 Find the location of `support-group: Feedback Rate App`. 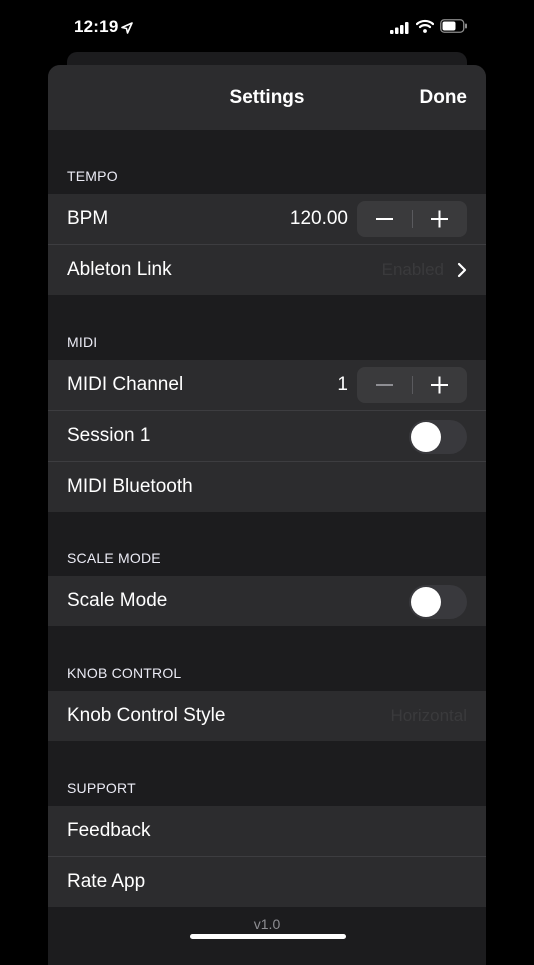

support-group: Feedback Rate App is located at coordinates (267, 856).